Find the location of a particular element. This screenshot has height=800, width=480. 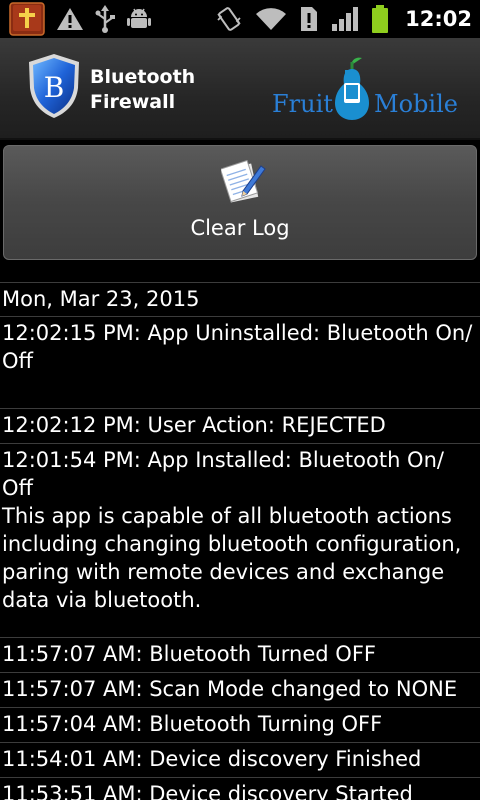

log-entry-text: 11:54:01 AM: Device discovery Finished is located at coordinates (212, 759).